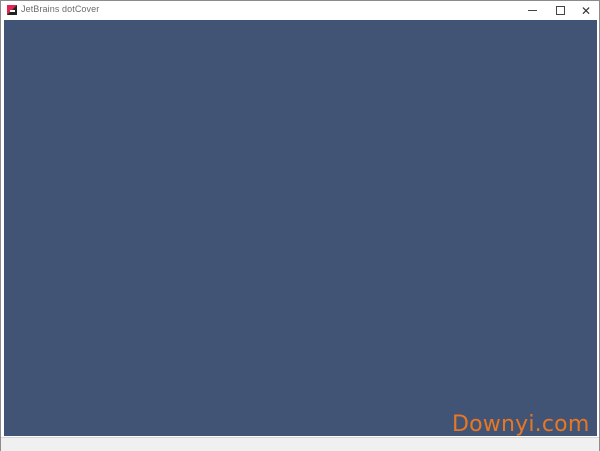 The image size is (600, 451). Describe the element at coordinates (60, 9) in the screenshot. I see `window-title: JetBrains dotCover` at that location.